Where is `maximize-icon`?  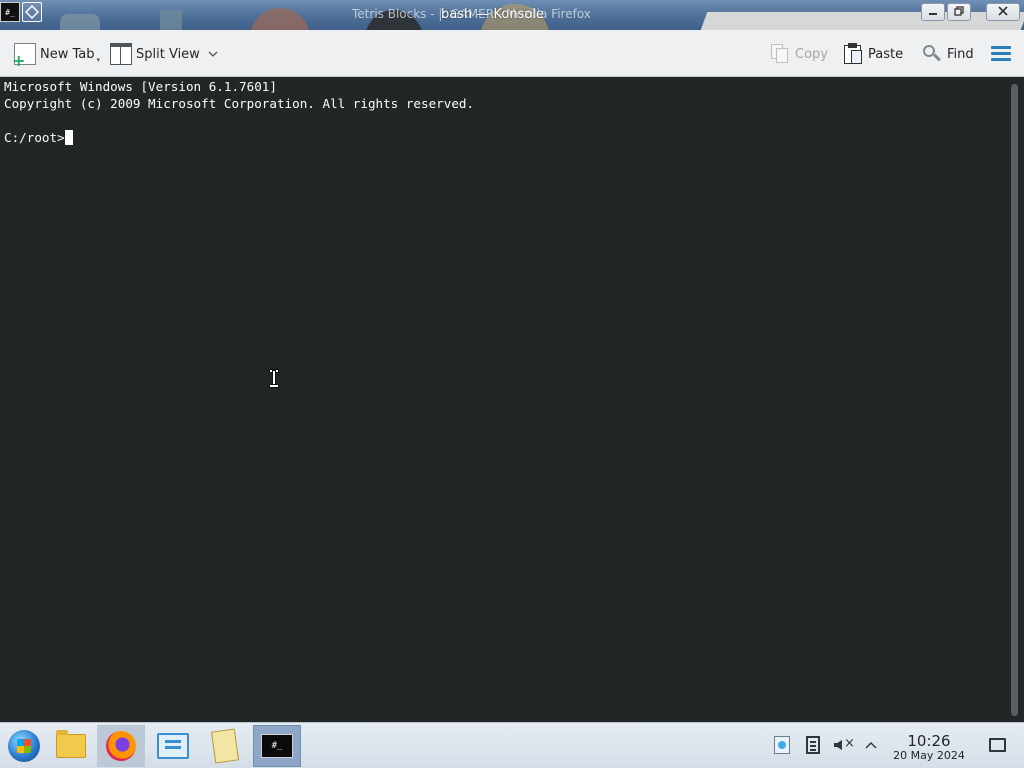
maximize-icon is located at coordinates (959, 12).